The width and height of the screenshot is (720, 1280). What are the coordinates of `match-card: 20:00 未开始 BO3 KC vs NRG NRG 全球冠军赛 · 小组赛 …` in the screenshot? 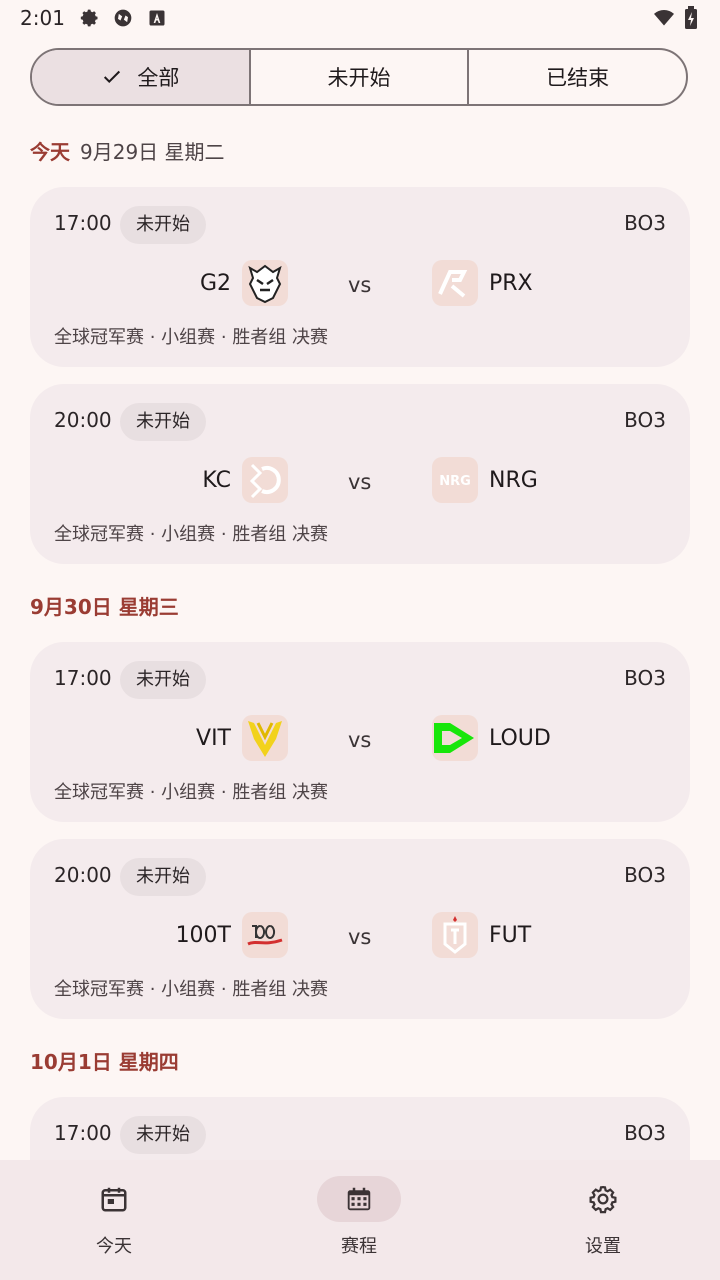 It's located at (360, 474).